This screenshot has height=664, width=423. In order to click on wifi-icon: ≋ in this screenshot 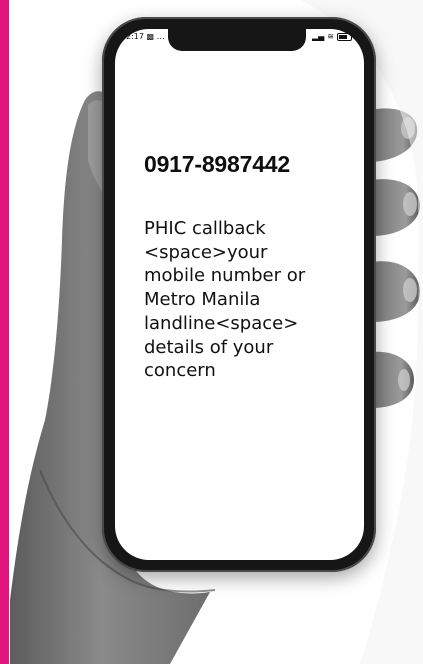, I will do `click(330, 36)`.